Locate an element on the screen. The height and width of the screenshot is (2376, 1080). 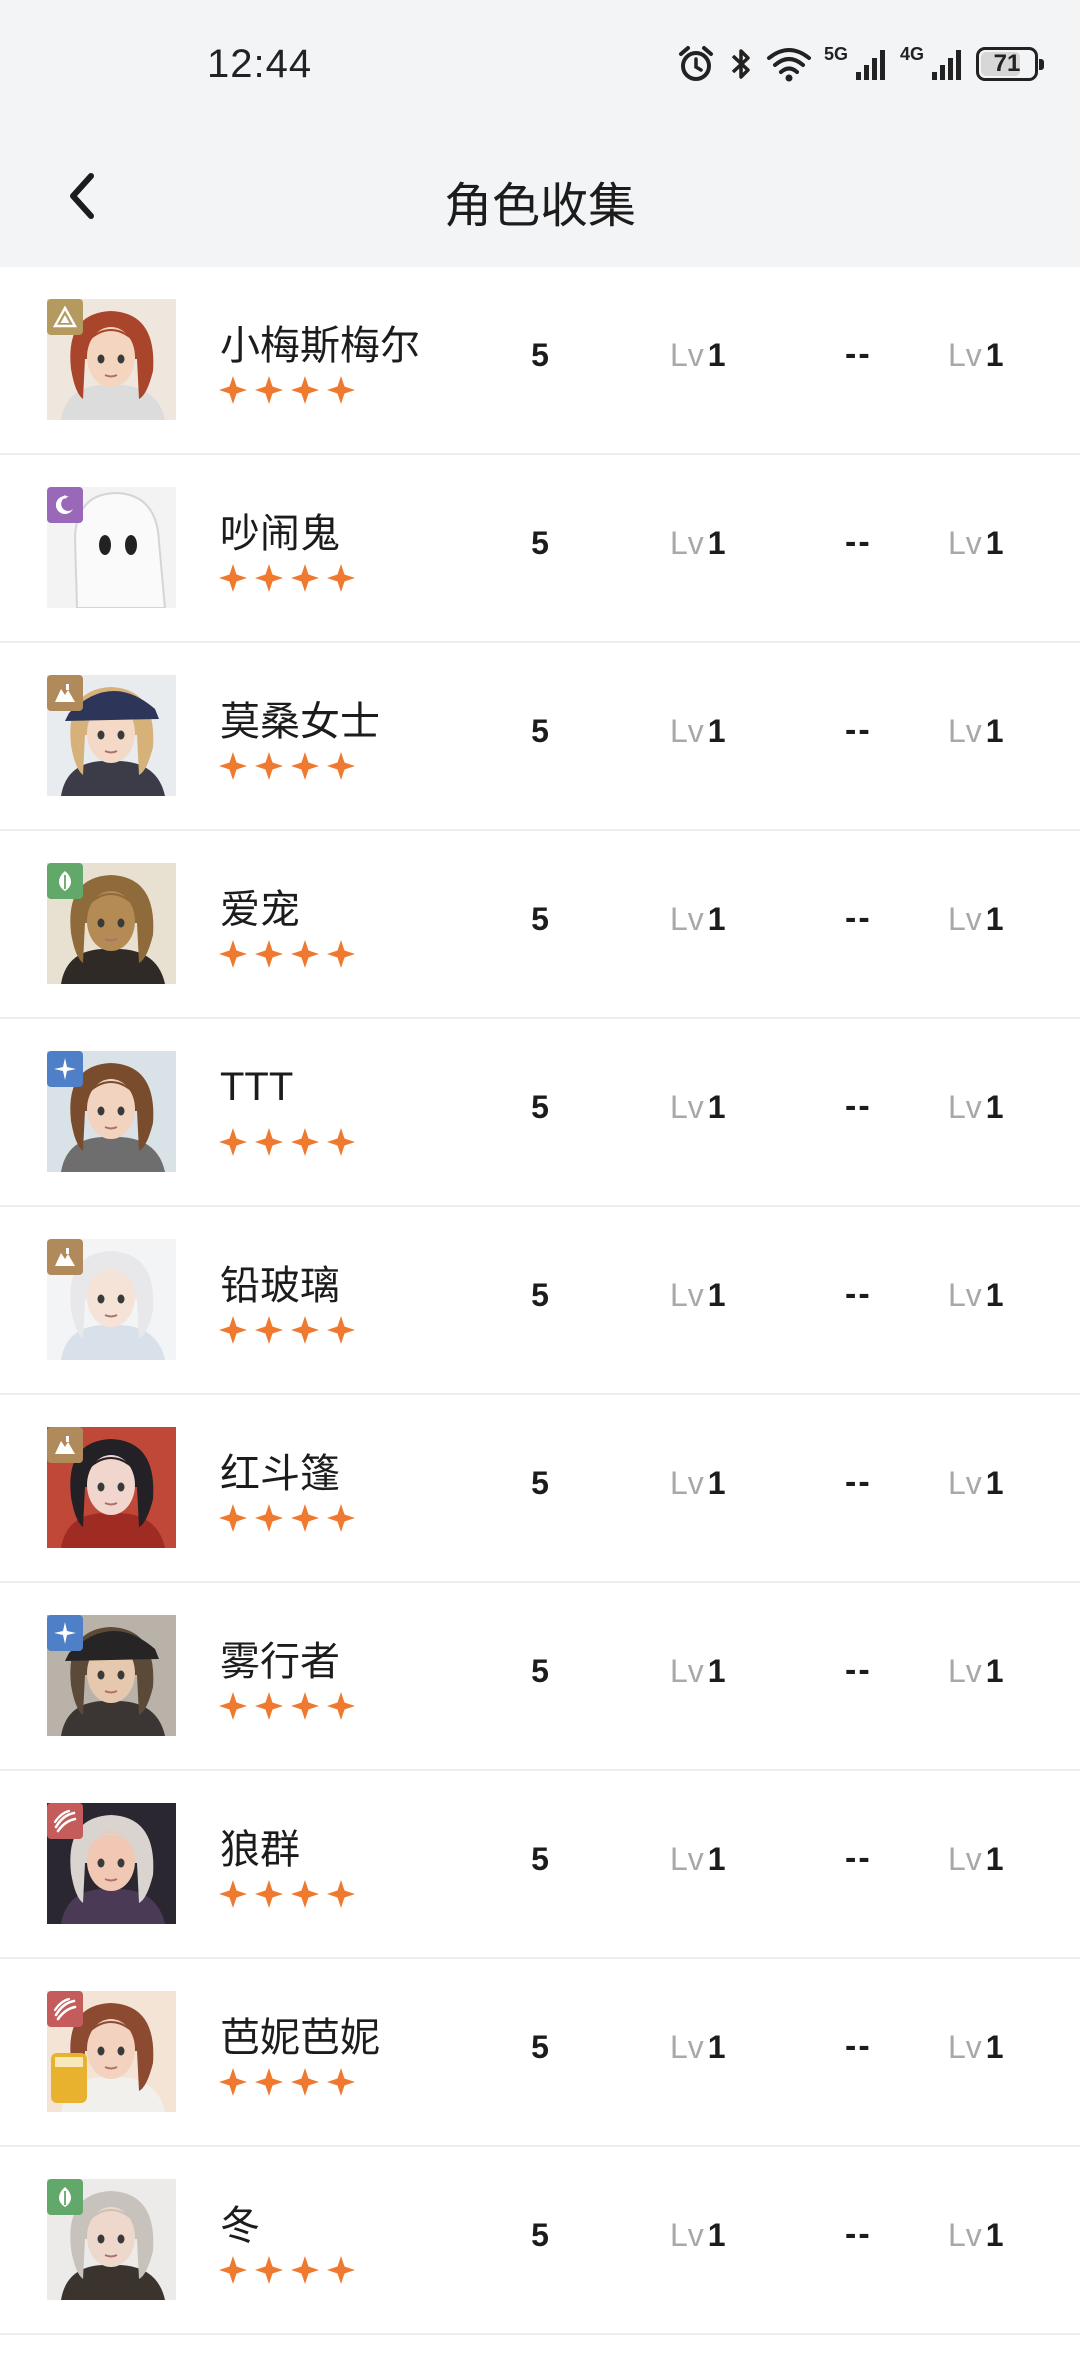
signal-4g-icon is located at coordinates (947, 64).